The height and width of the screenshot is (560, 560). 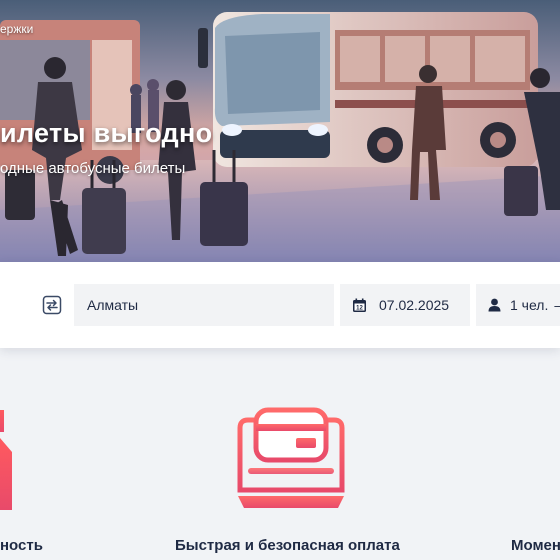 I want to click on feature-title-payment: Быстрая и безопасная оплата, so click(x=287, y=545).